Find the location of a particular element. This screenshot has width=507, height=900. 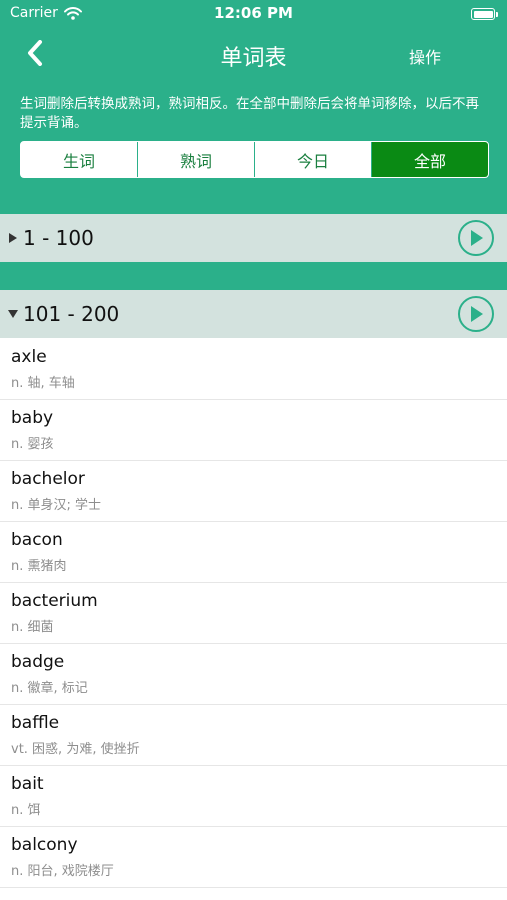

tab-all: 全部 is located at coordinates (430, 159).